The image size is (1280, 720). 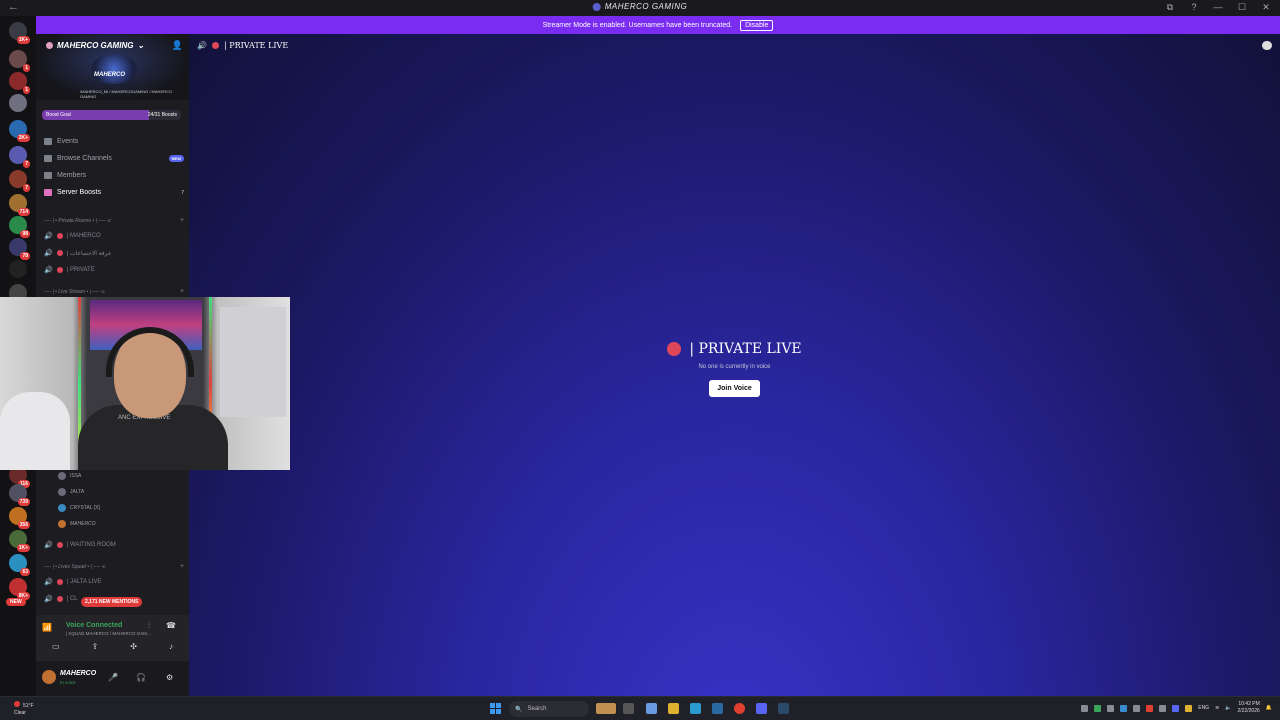 What do you see at coordinates (651, 708) in the screenshot?
I see `copilot-icon` at bounding box center [651, 708].